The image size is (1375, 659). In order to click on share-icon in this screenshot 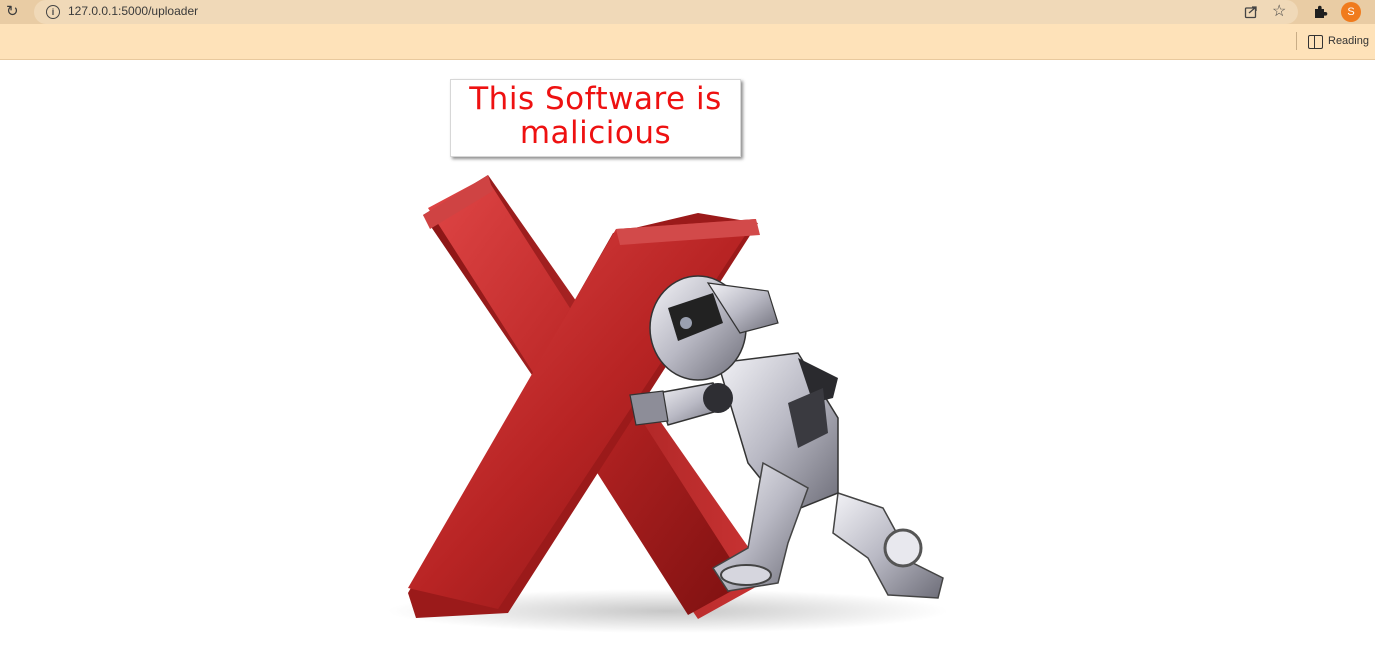, I will do `click(1251, 12)`.